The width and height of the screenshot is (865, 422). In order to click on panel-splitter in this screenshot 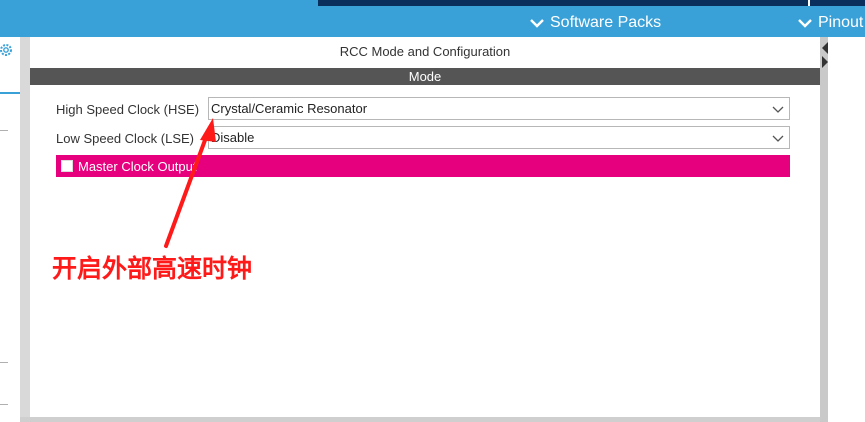, I will do `click(824, 229)`.